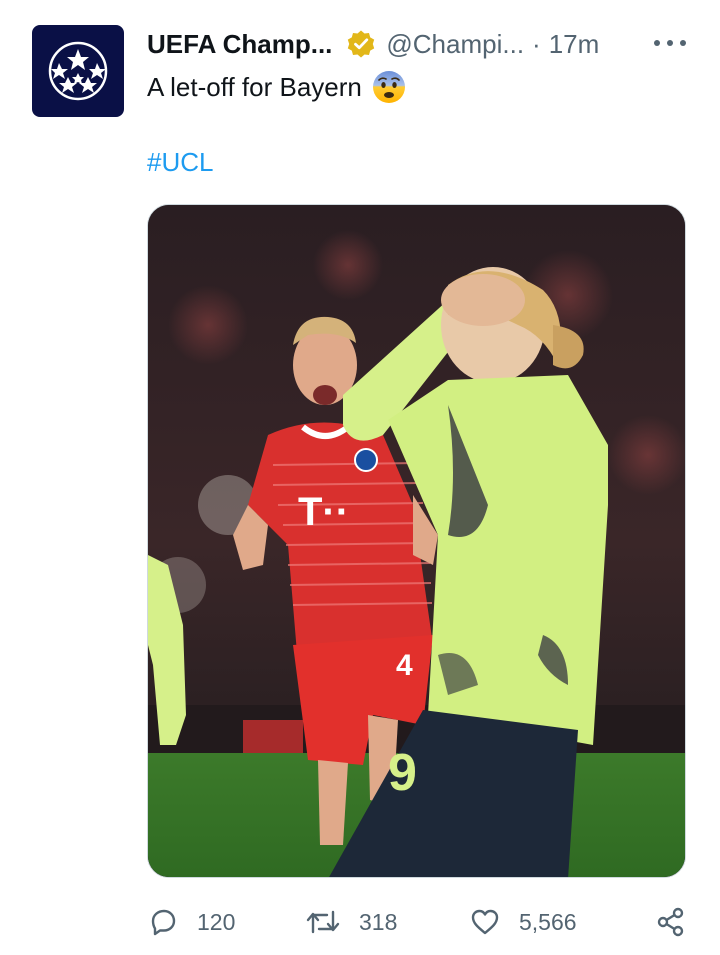 The height and width of the screenshot is (955, 720). I want to click on reply-count: 120, so click(216, 921).